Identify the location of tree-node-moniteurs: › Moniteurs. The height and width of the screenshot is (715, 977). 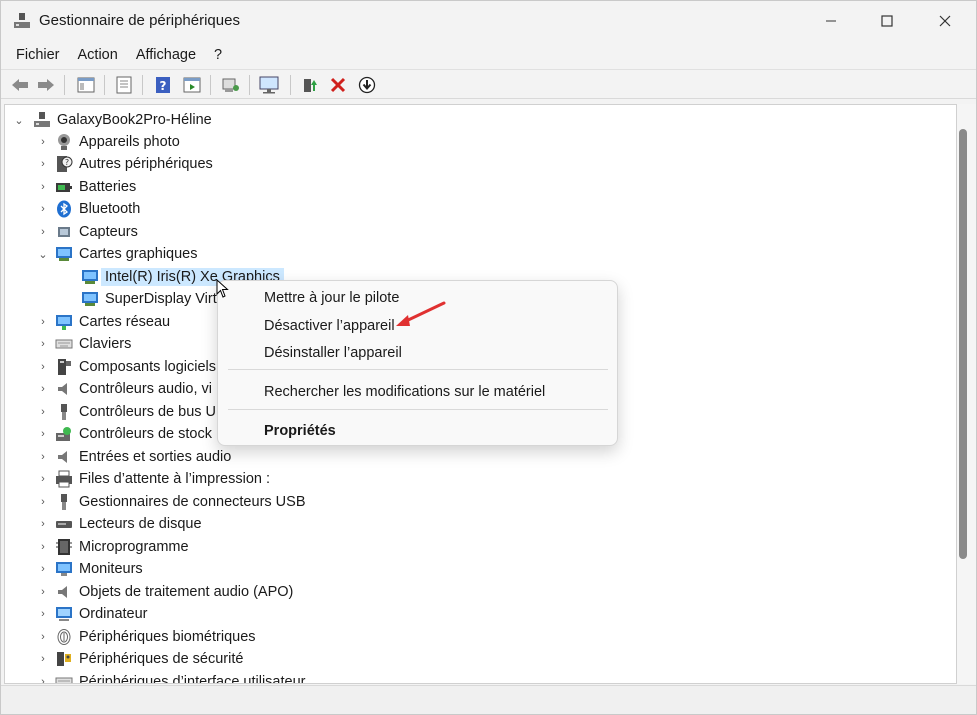
(89, 569).